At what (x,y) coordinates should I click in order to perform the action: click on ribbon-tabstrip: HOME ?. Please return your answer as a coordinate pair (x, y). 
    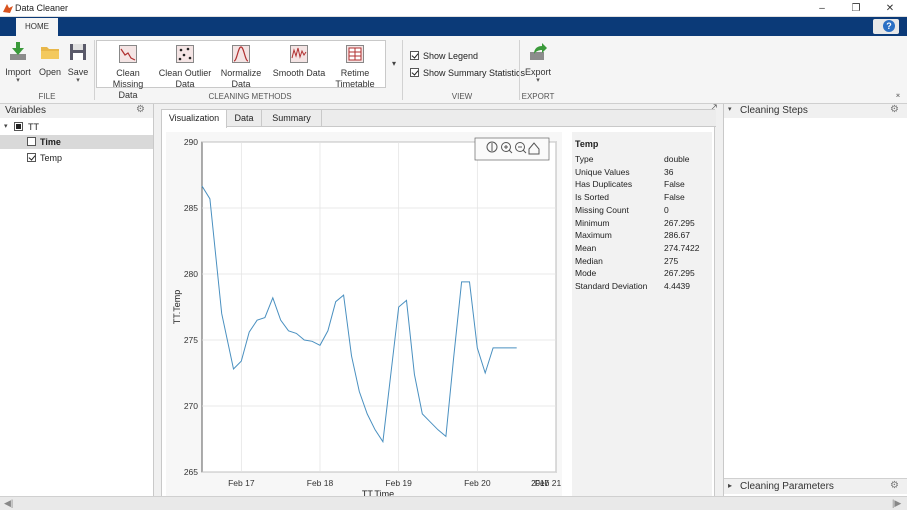
    Looking at the image, I should click on (453, 26).